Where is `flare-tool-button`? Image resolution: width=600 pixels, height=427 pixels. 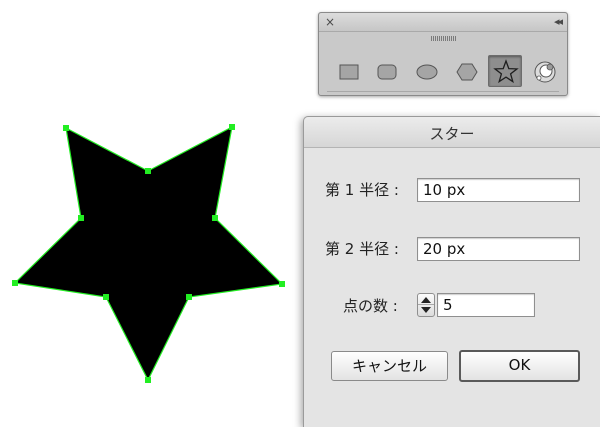 flare-tool-button is located at coordinates (544, 71).